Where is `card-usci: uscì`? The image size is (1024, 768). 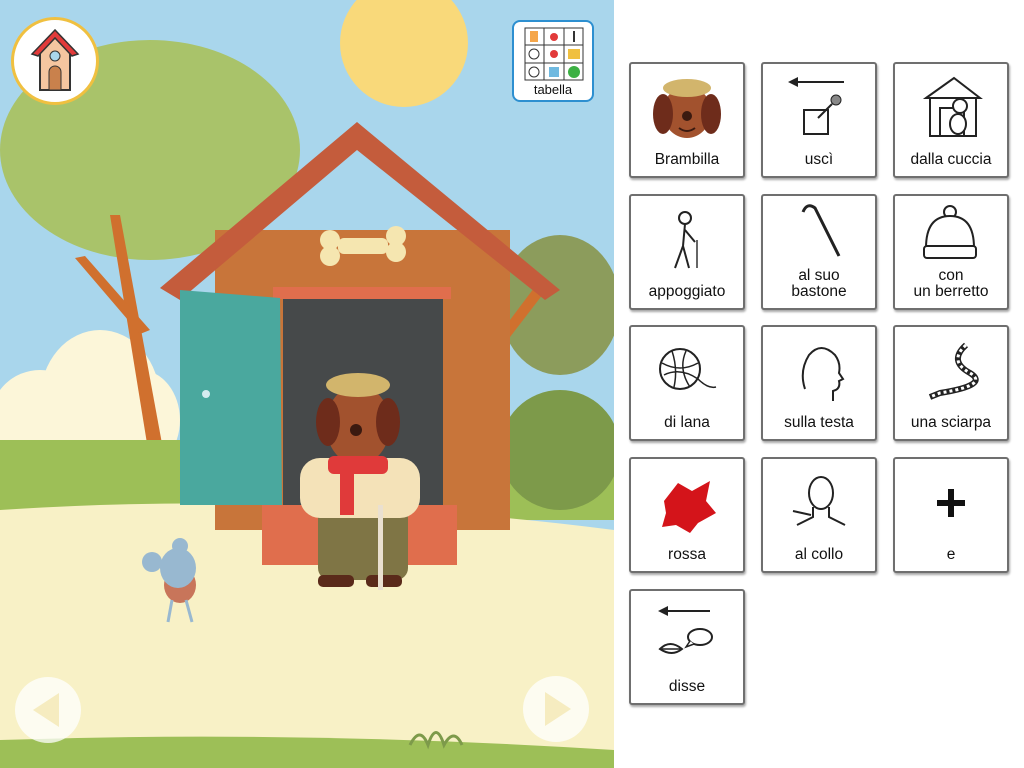
card-usci: uscì is located at coordinates (819, 120).